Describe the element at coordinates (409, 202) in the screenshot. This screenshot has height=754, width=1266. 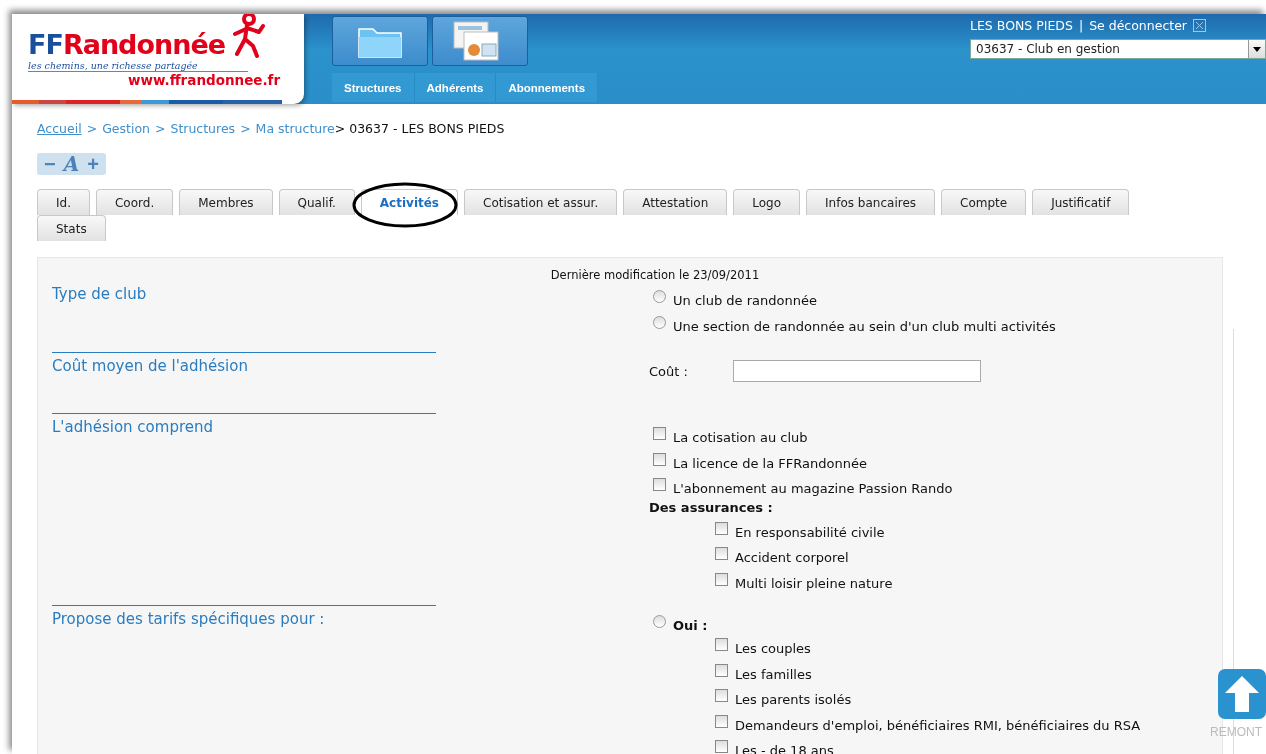
I see `tab: Activités` at that location.